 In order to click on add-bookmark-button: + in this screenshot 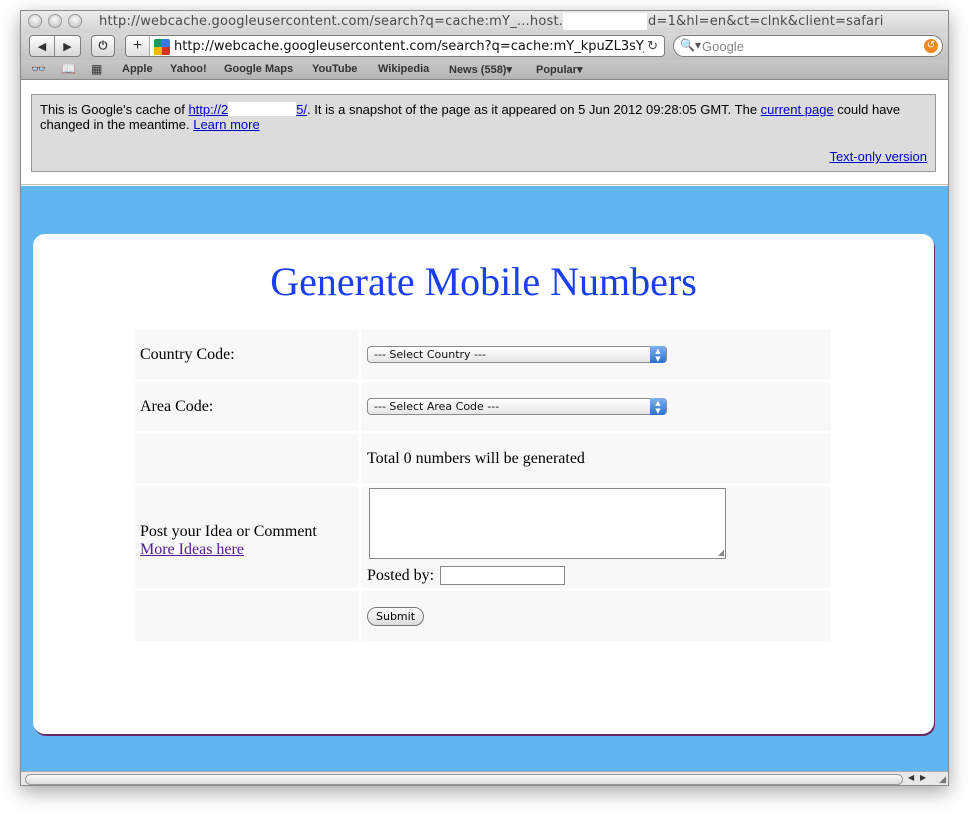, I will do `click(138, 46)`.